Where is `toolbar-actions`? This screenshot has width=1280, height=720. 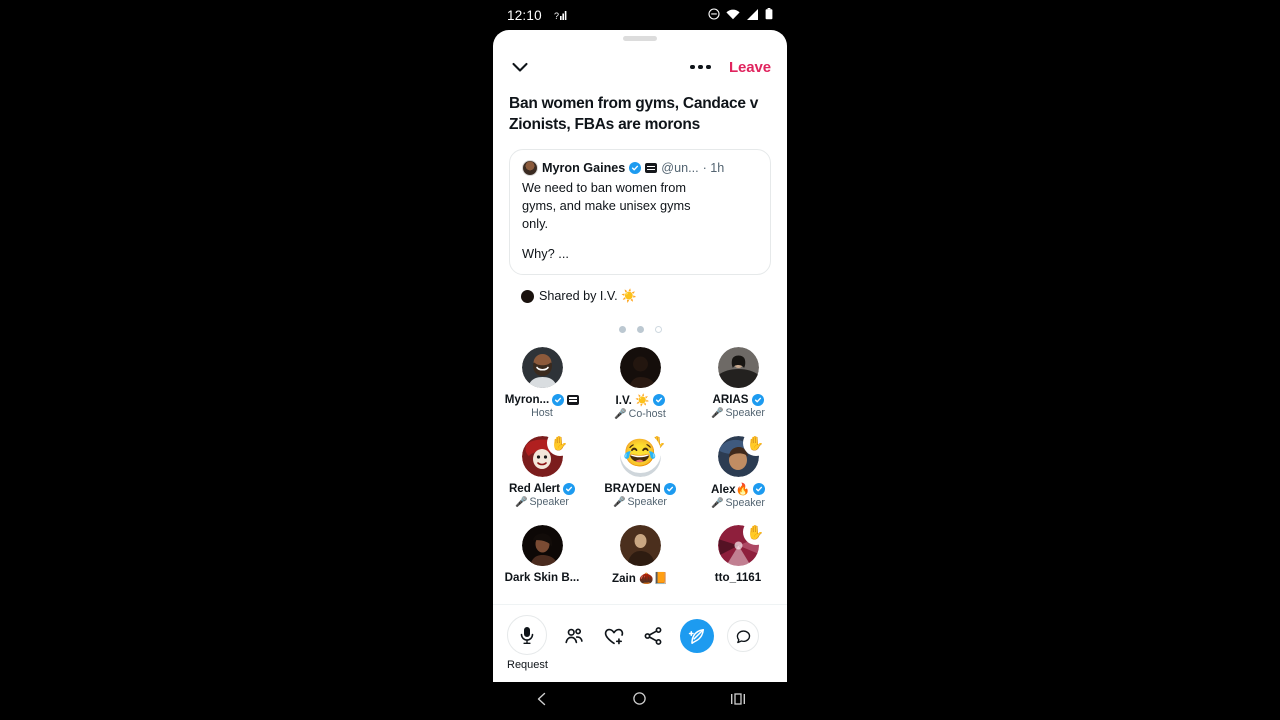 toolbar-actions is located at coordinates (660, 636).